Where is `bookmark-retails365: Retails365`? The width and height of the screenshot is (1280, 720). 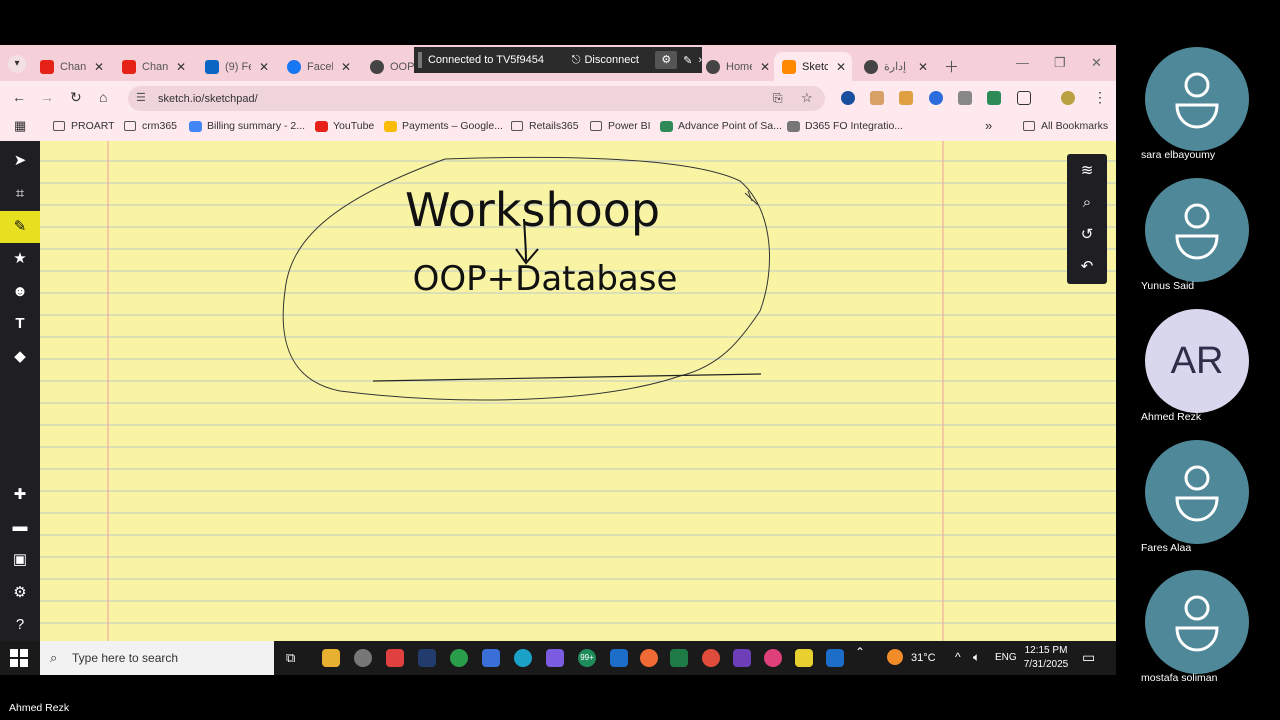
bookmark-retails365: Retails365 is located at coordinates (545, 126).